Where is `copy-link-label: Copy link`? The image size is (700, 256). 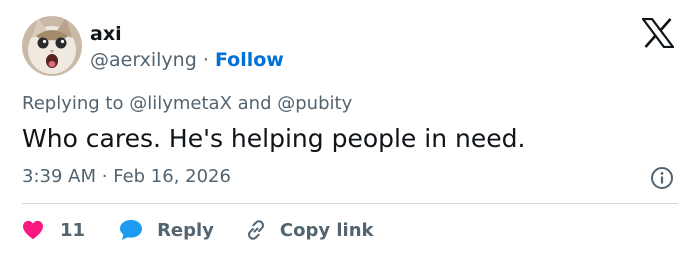 copy-link-label: Copy link is located at coordinates (326, 230).